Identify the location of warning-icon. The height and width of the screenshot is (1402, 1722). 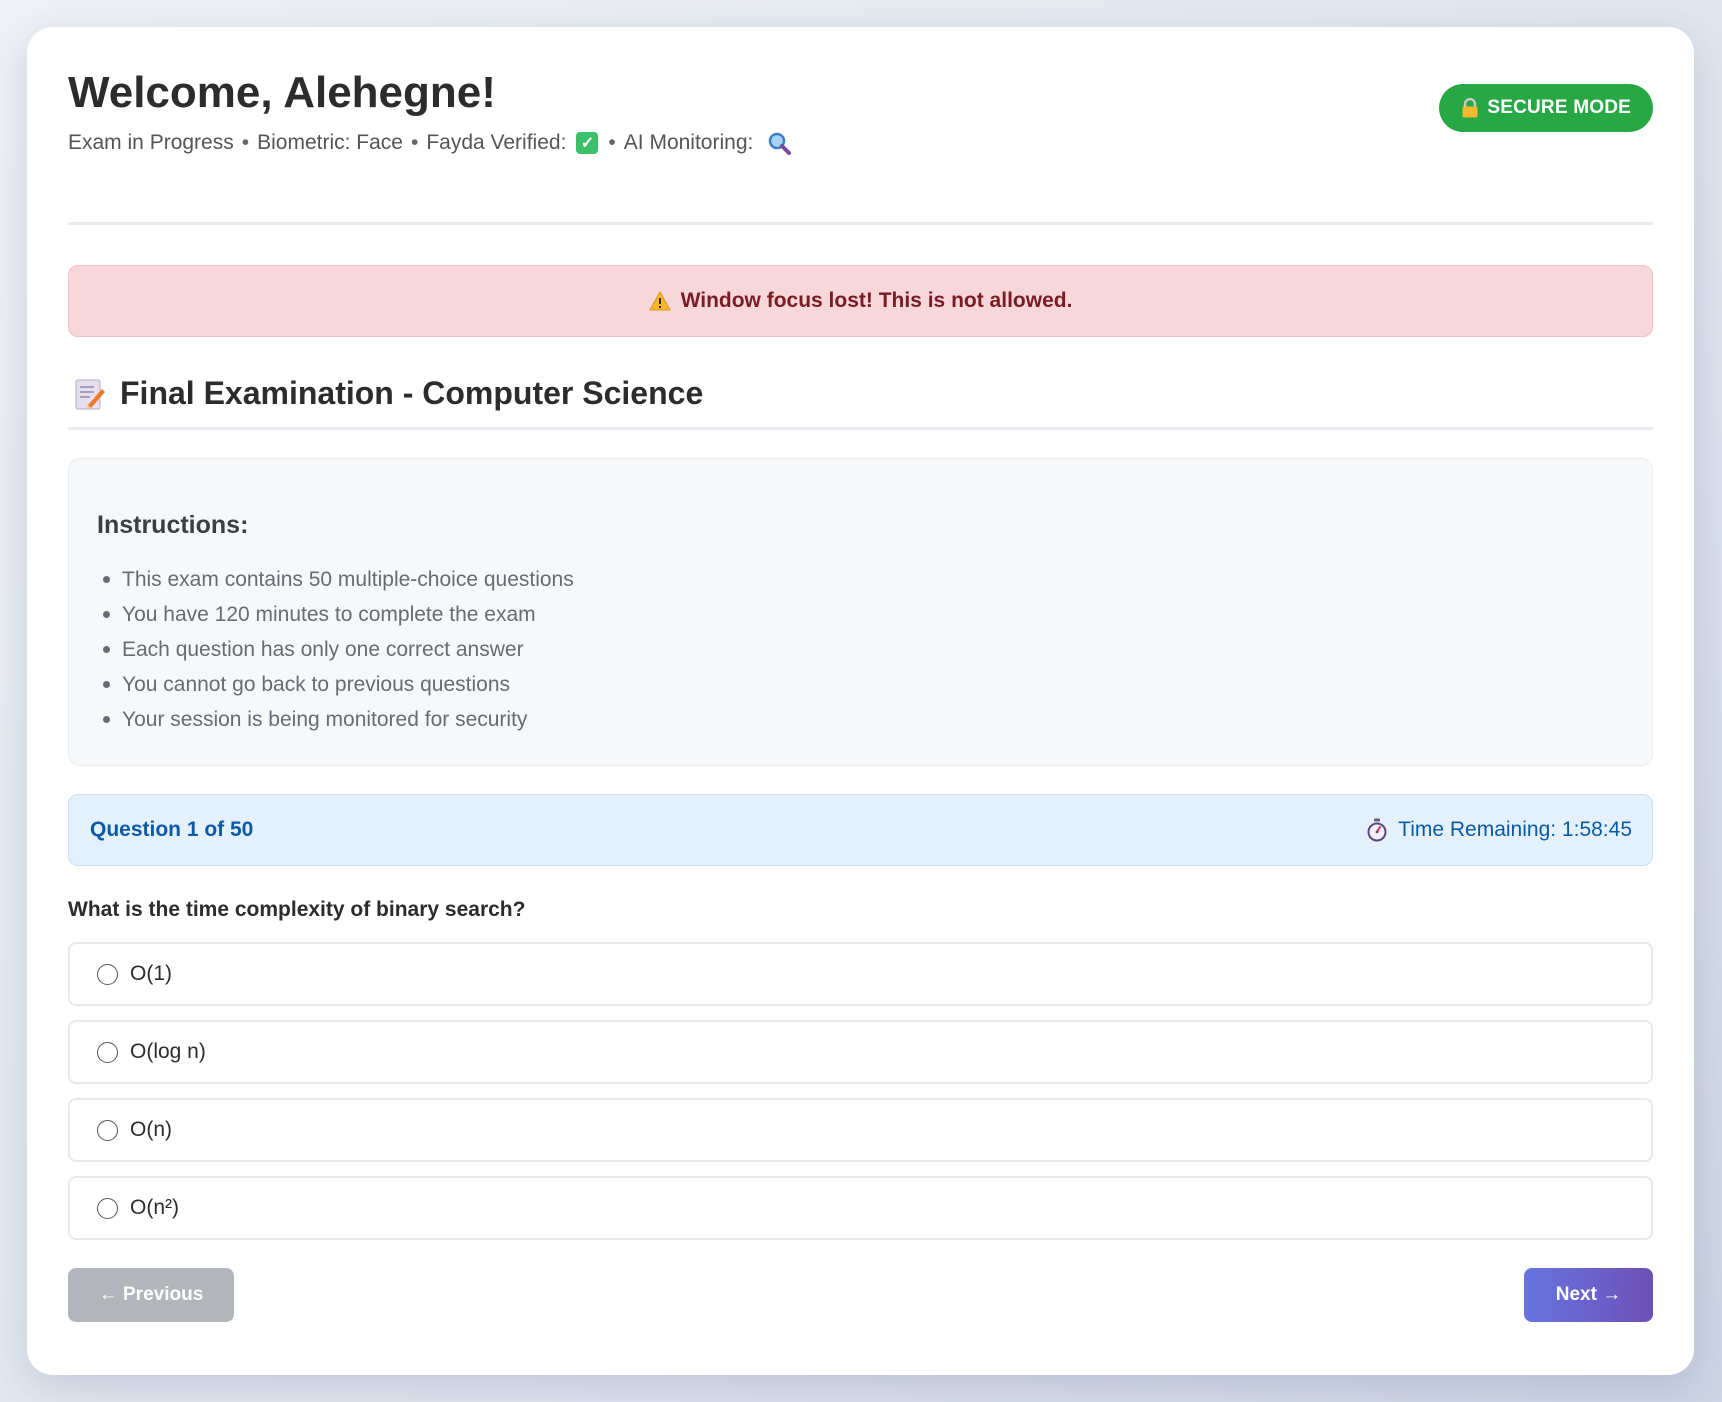
(659, 300).